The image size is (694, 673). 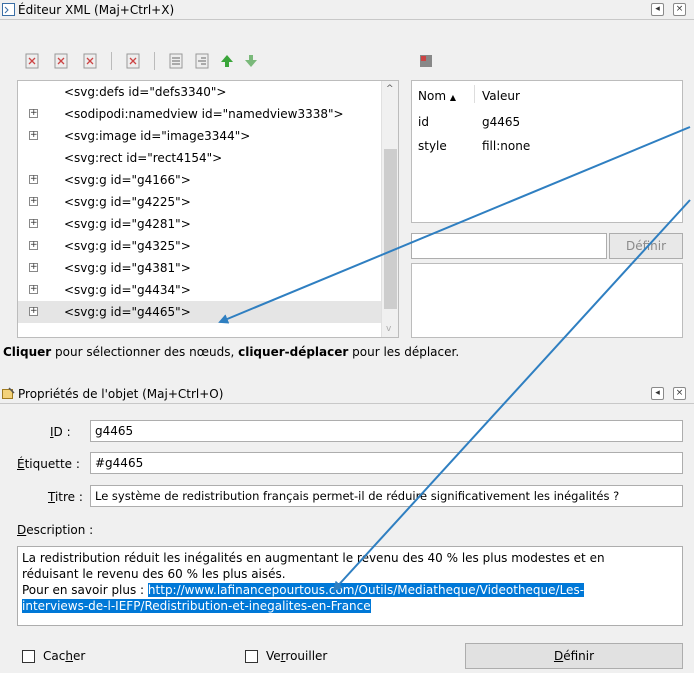 What do you see at coordinates (501, 96) in the screenshot?
I see `attr-column-value: Valeur` at bounding box center [501, 96].